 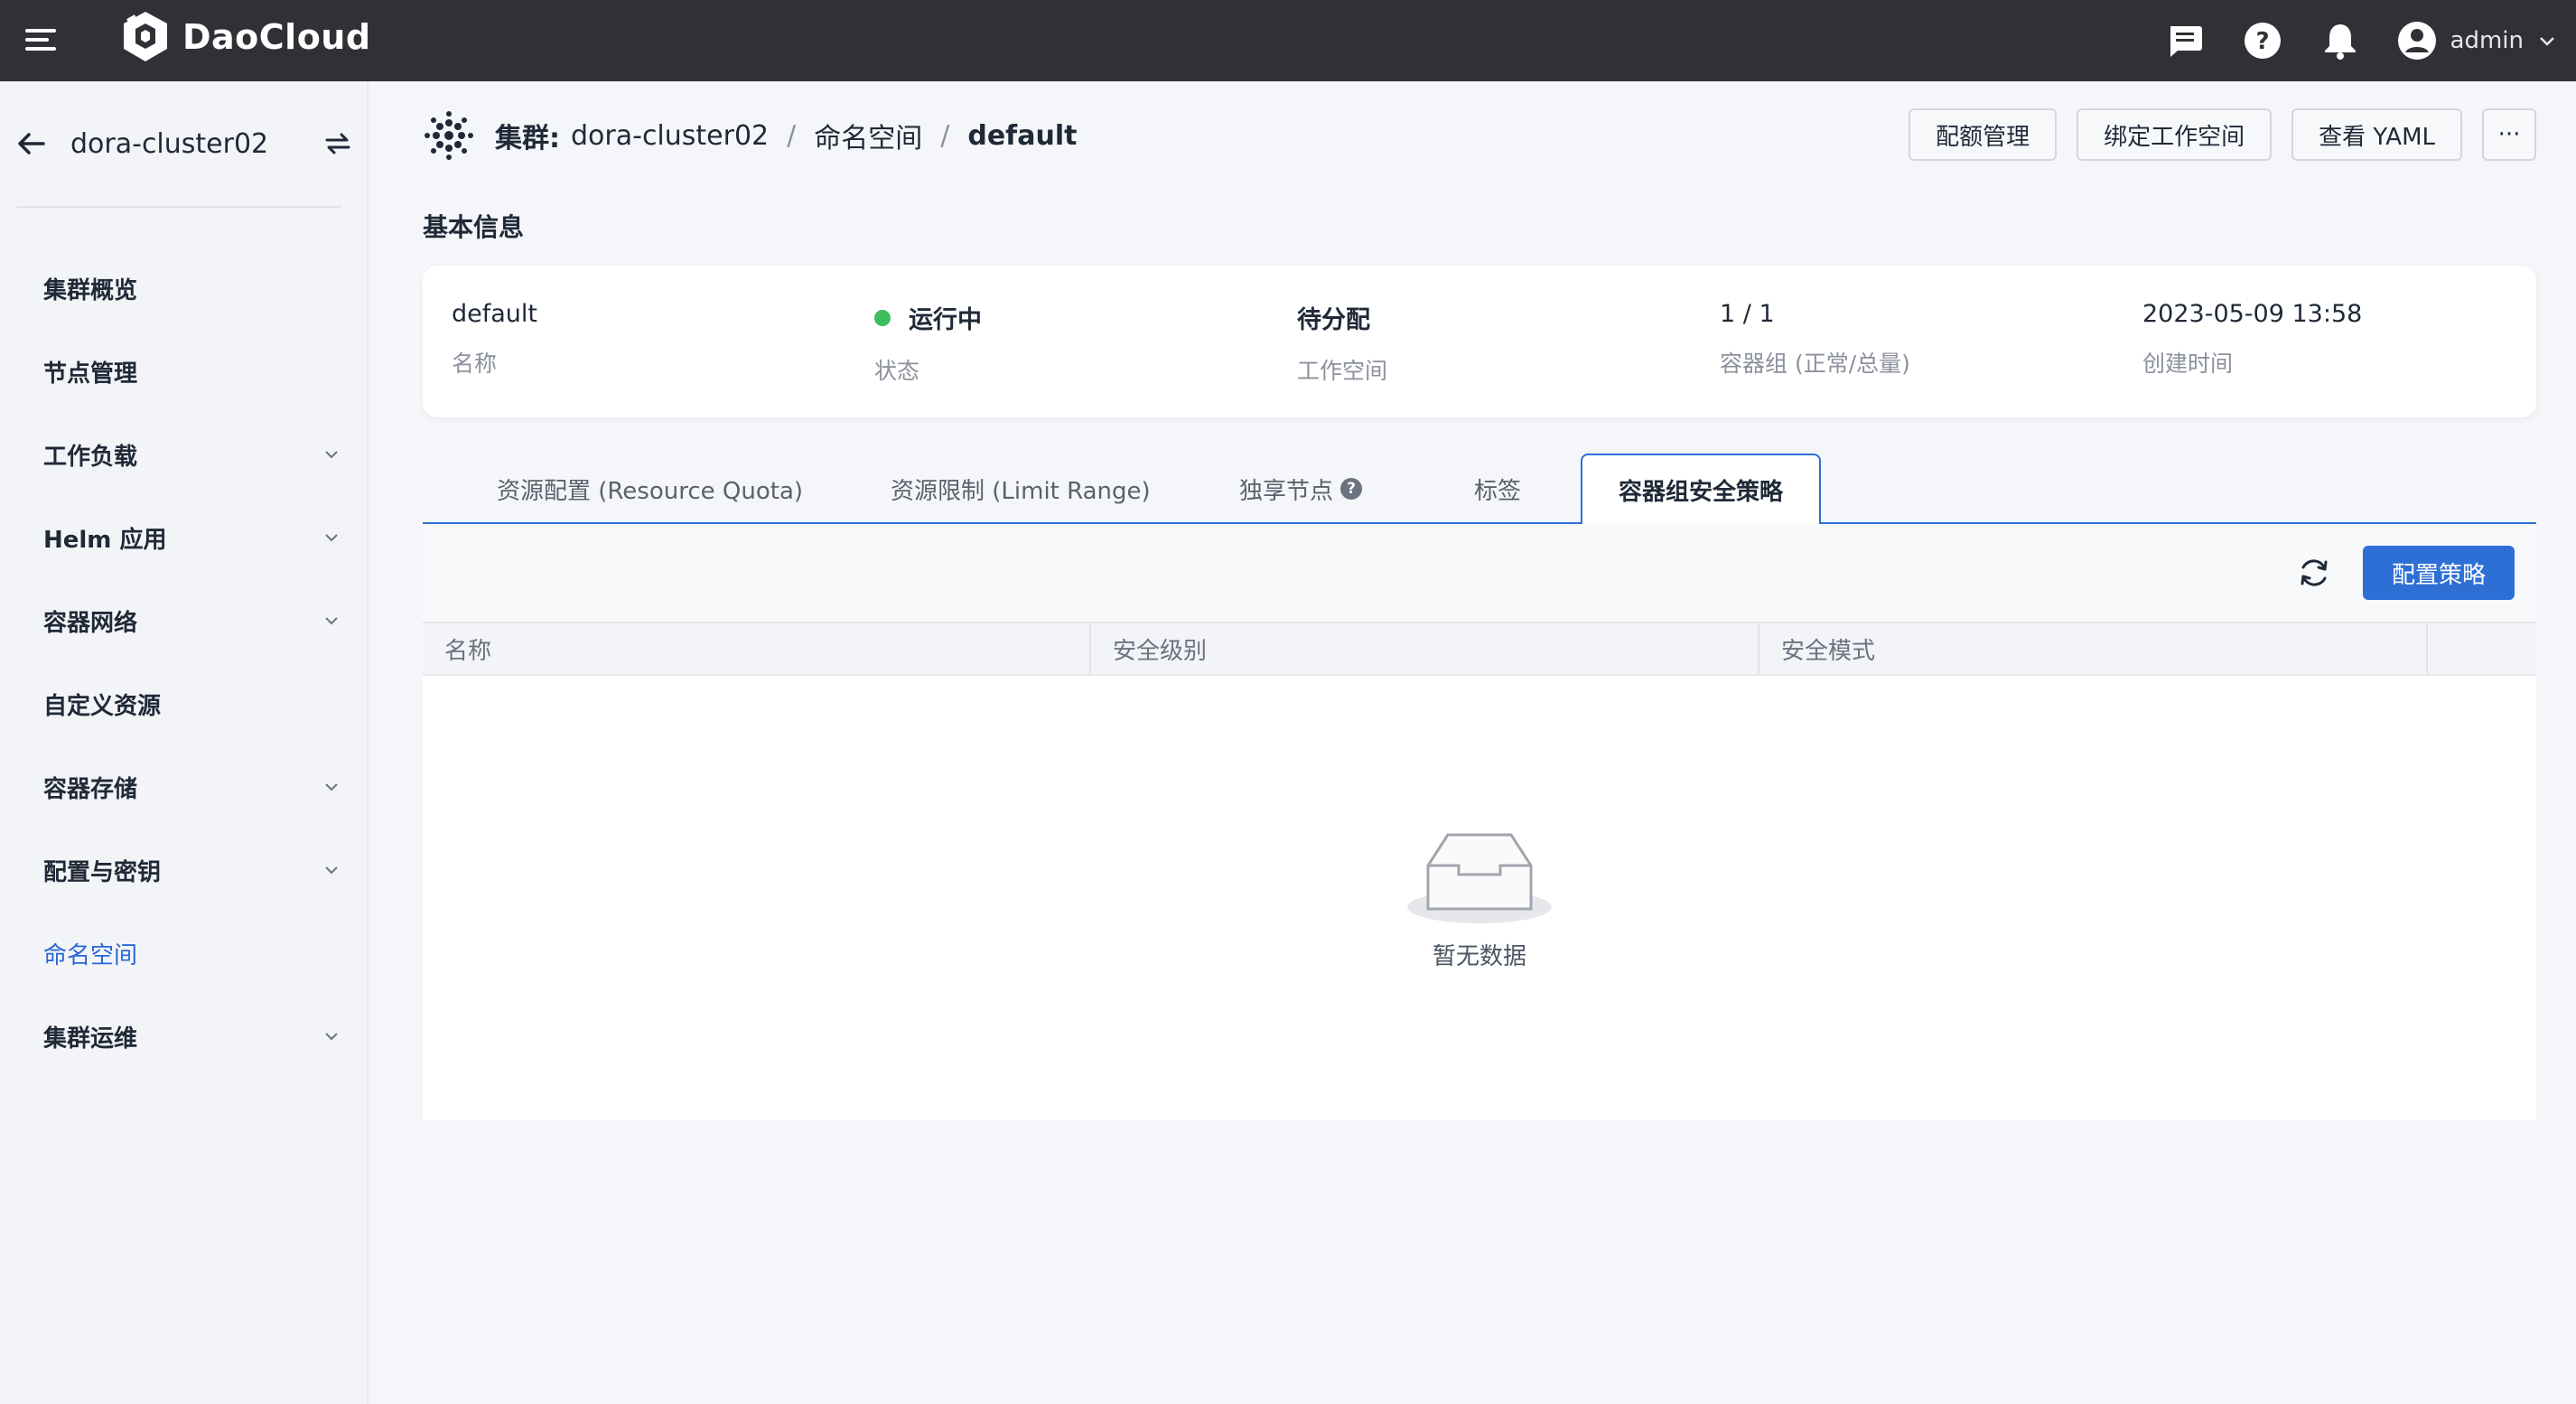 I want to click on sidebar-item-label: 集群概览, so click(x=91, y=290).